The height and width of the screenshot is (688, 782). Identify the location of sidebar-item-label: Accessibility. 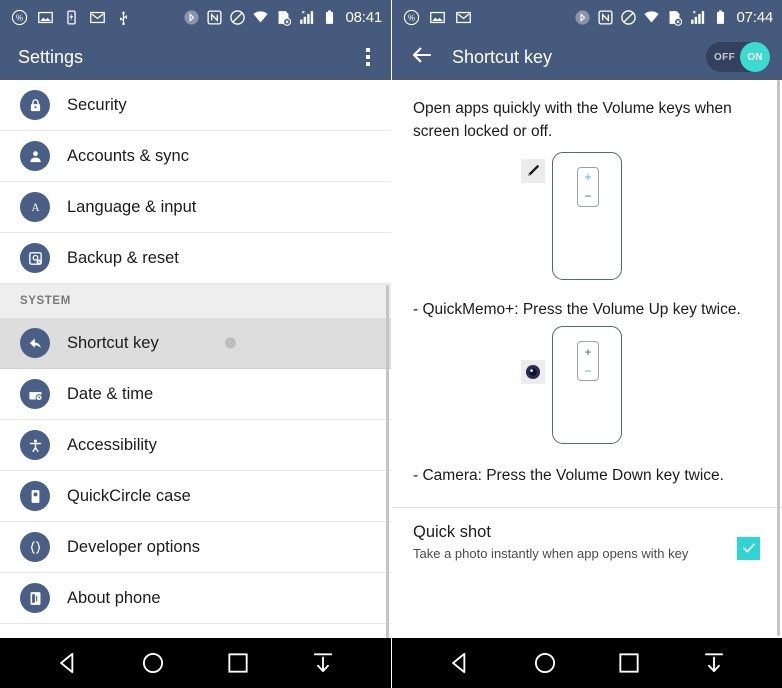
(112, 444).